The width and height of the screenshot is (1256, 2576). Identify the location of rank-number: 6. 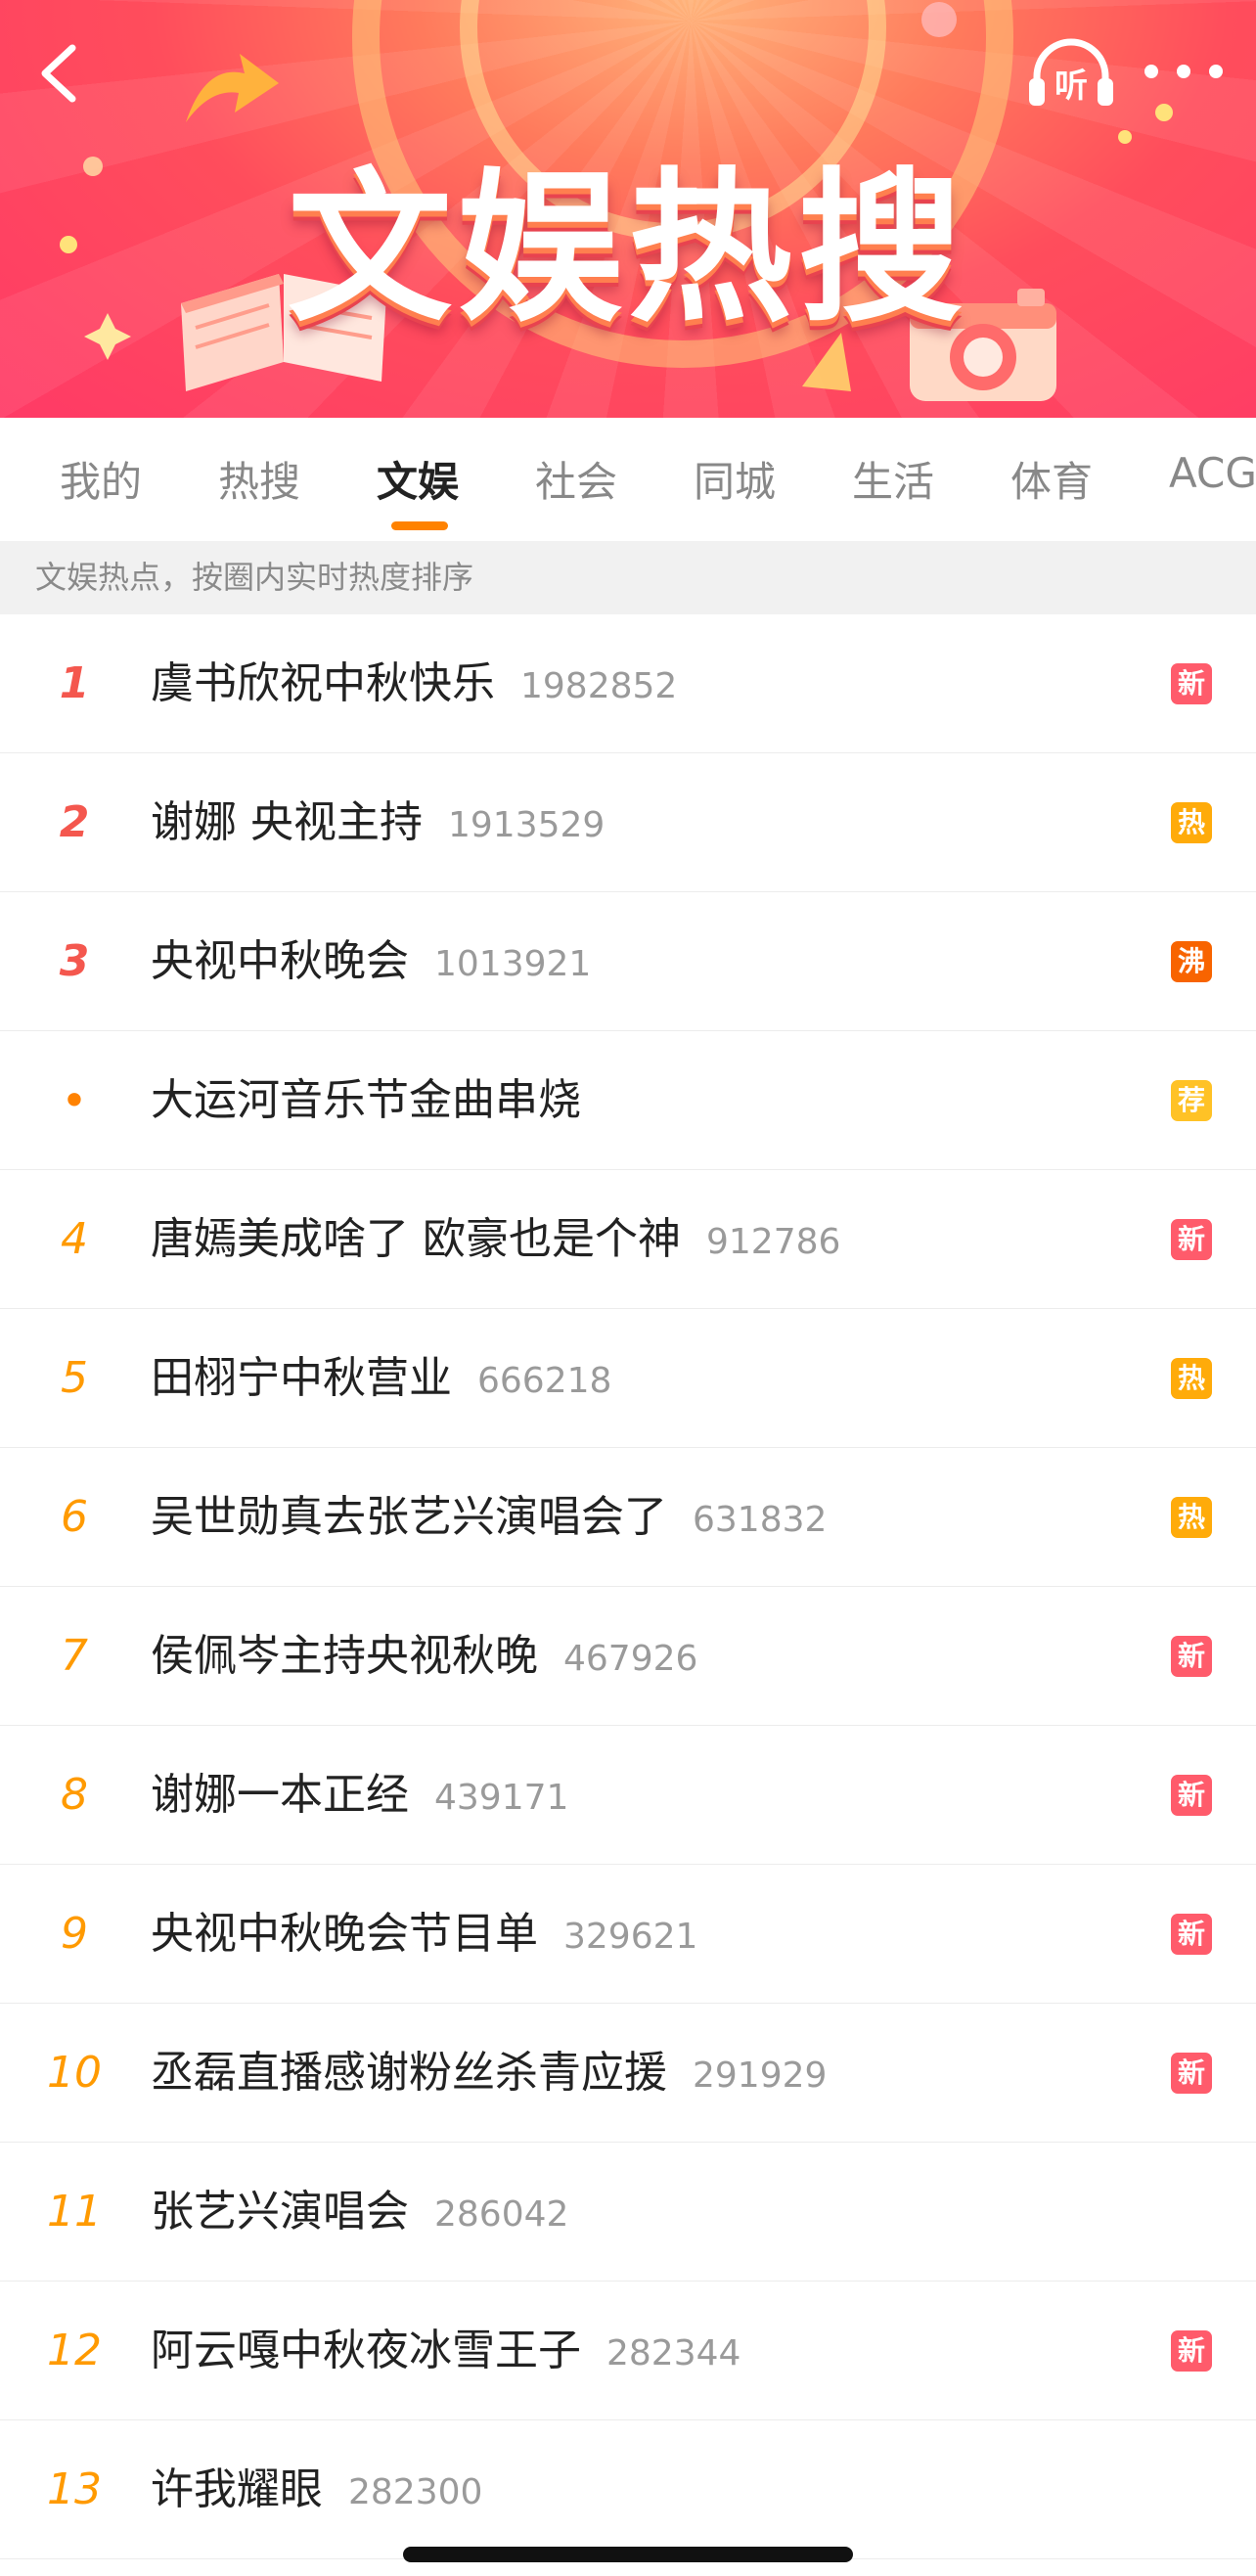
(74, 1517).